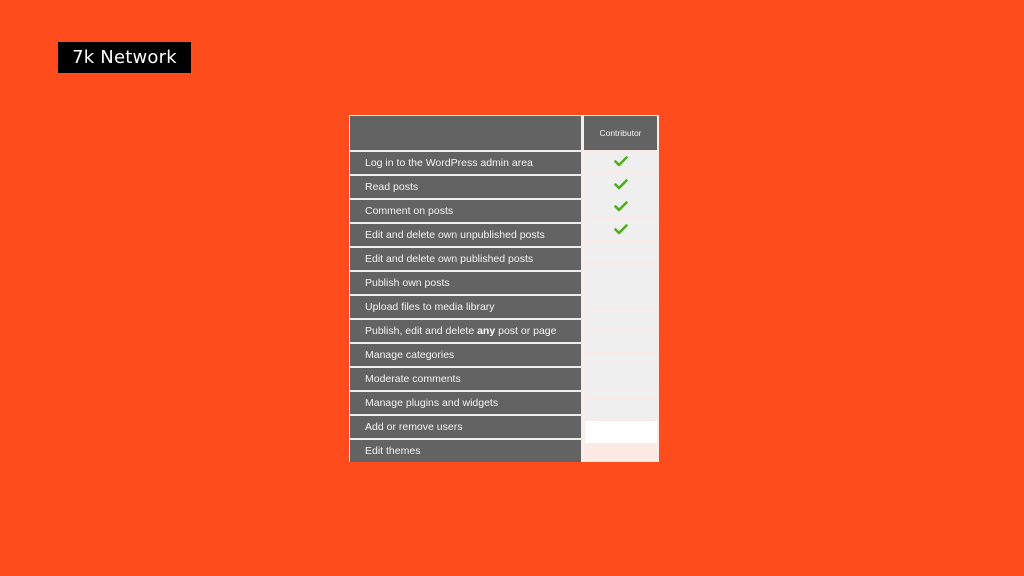 The width and height of the screenshot is (1024, 576). I want to click on label-text: Publish, edit and delete, so click(421, 331).